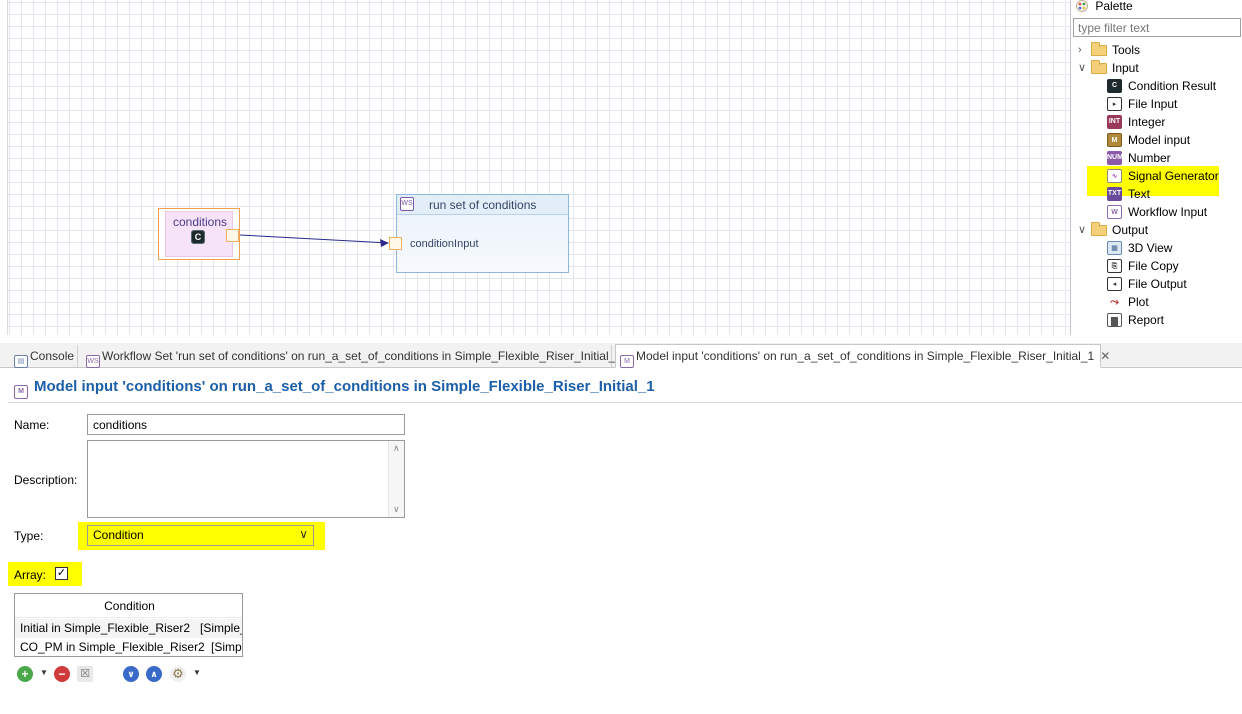 This screenshot has height=714, width=1242. I want to click on conditions-node-title: conditions, so click(200, 222).